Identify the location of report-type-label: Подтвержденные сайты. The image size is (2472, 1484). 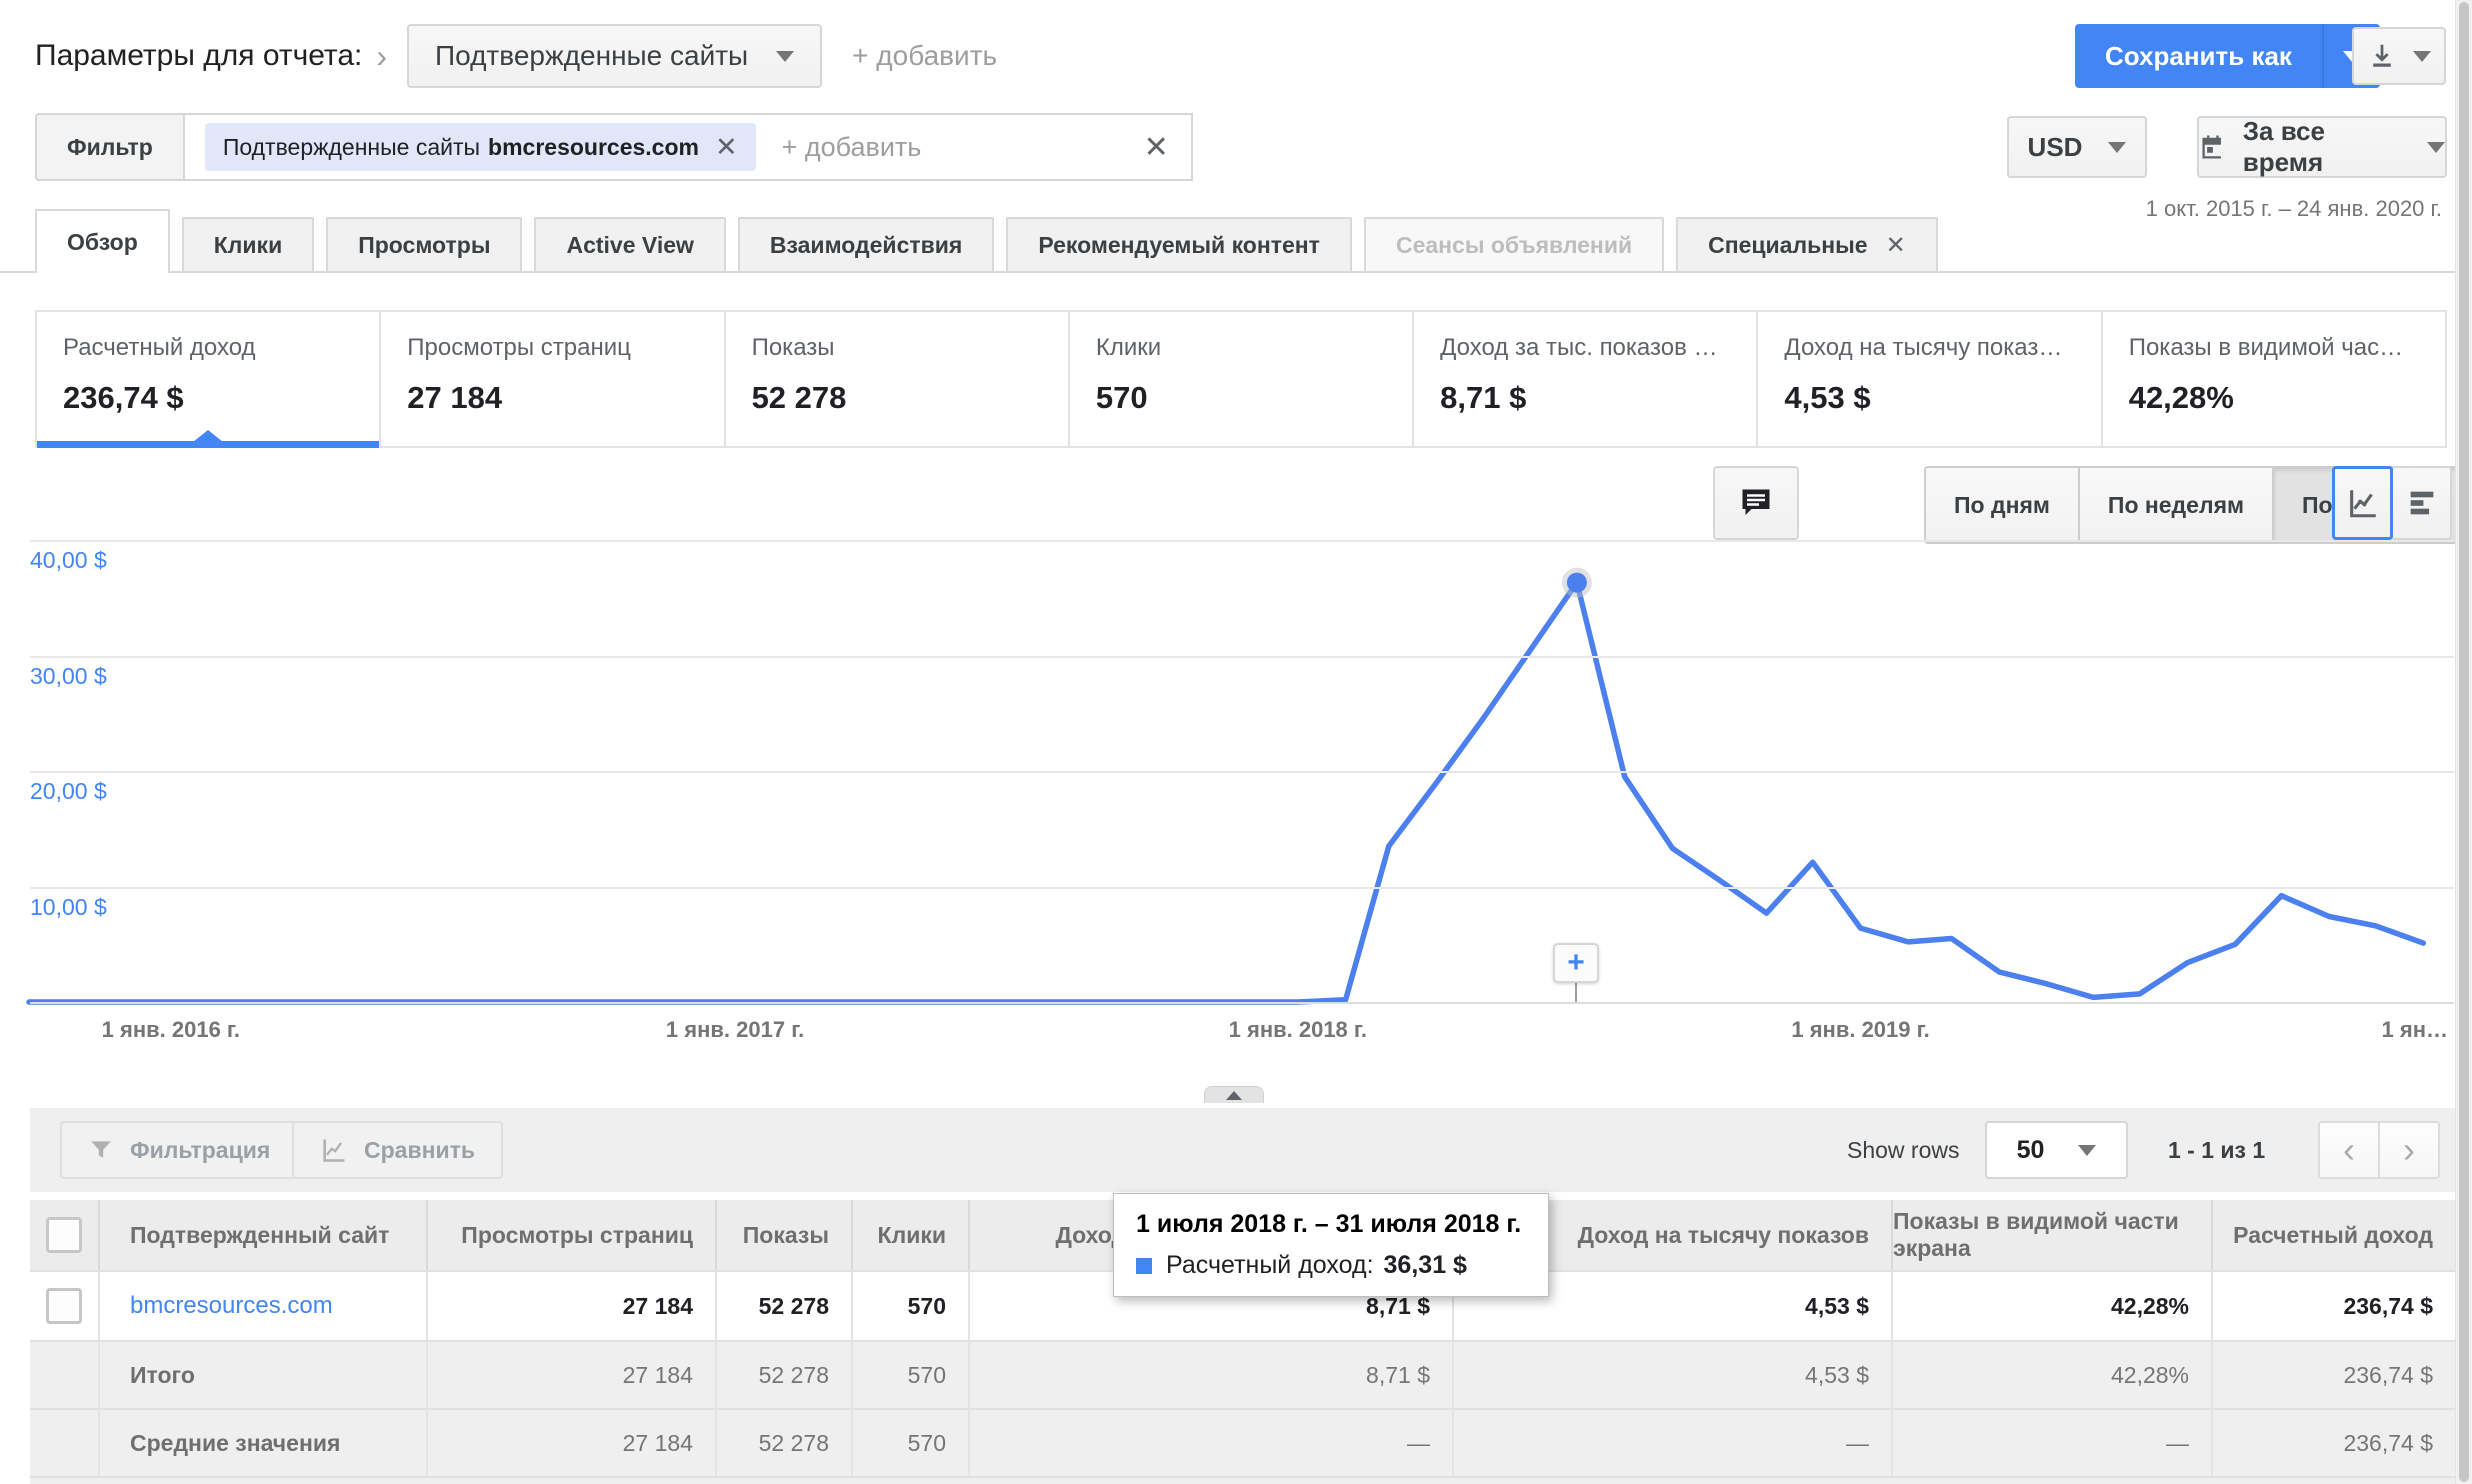
(592, 55).